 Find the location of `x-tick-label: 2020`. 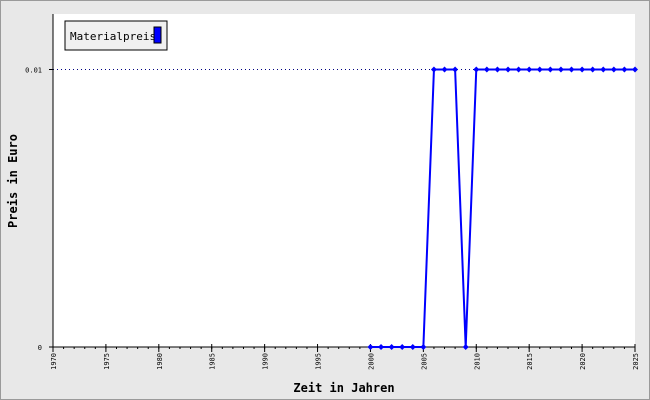

x-tick-label: 2020 is located at coordinates (583, 361).